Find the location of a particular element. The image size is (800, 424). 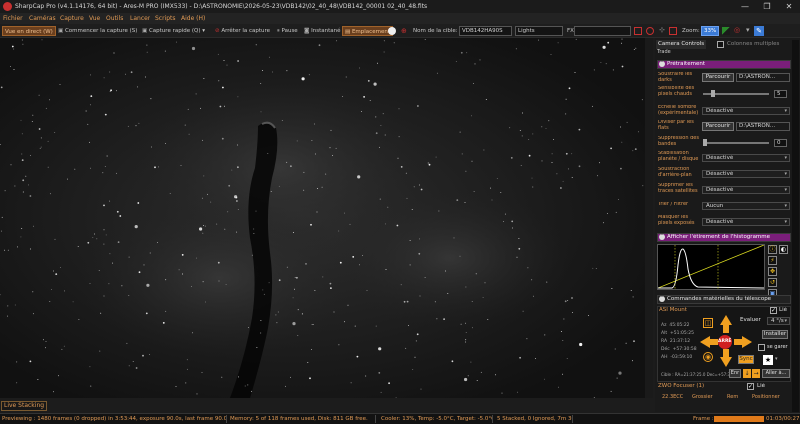

center-target-icon: ◉ is located at coordinates (708, 357).